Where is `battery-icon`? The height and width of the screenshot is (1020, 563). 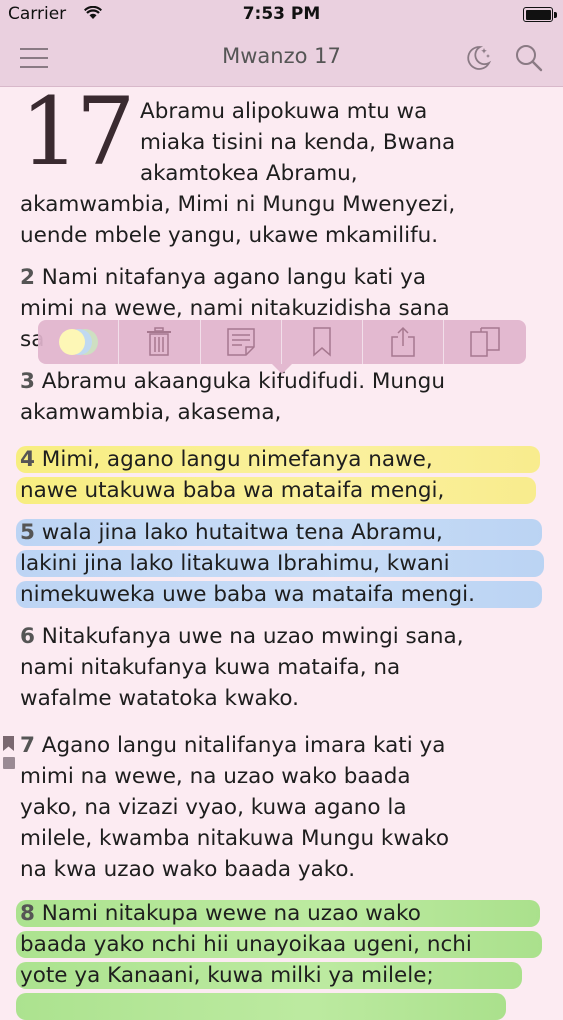 battery-icon is located at coordinates (538, 14).